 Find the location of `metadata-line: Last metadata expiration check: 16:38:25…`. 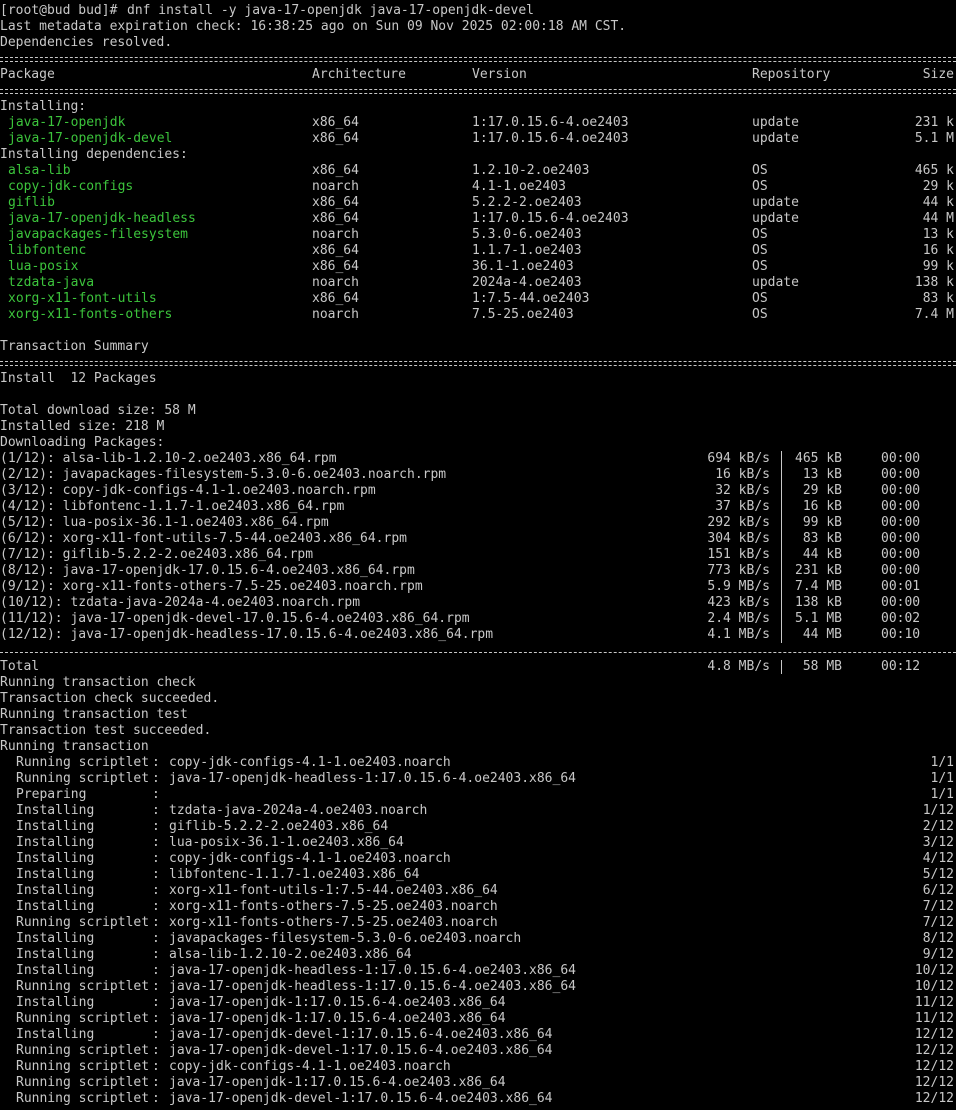

metadata-line: Last metadata expiration check: 16:38:25… is located at coordinates (313, 26).